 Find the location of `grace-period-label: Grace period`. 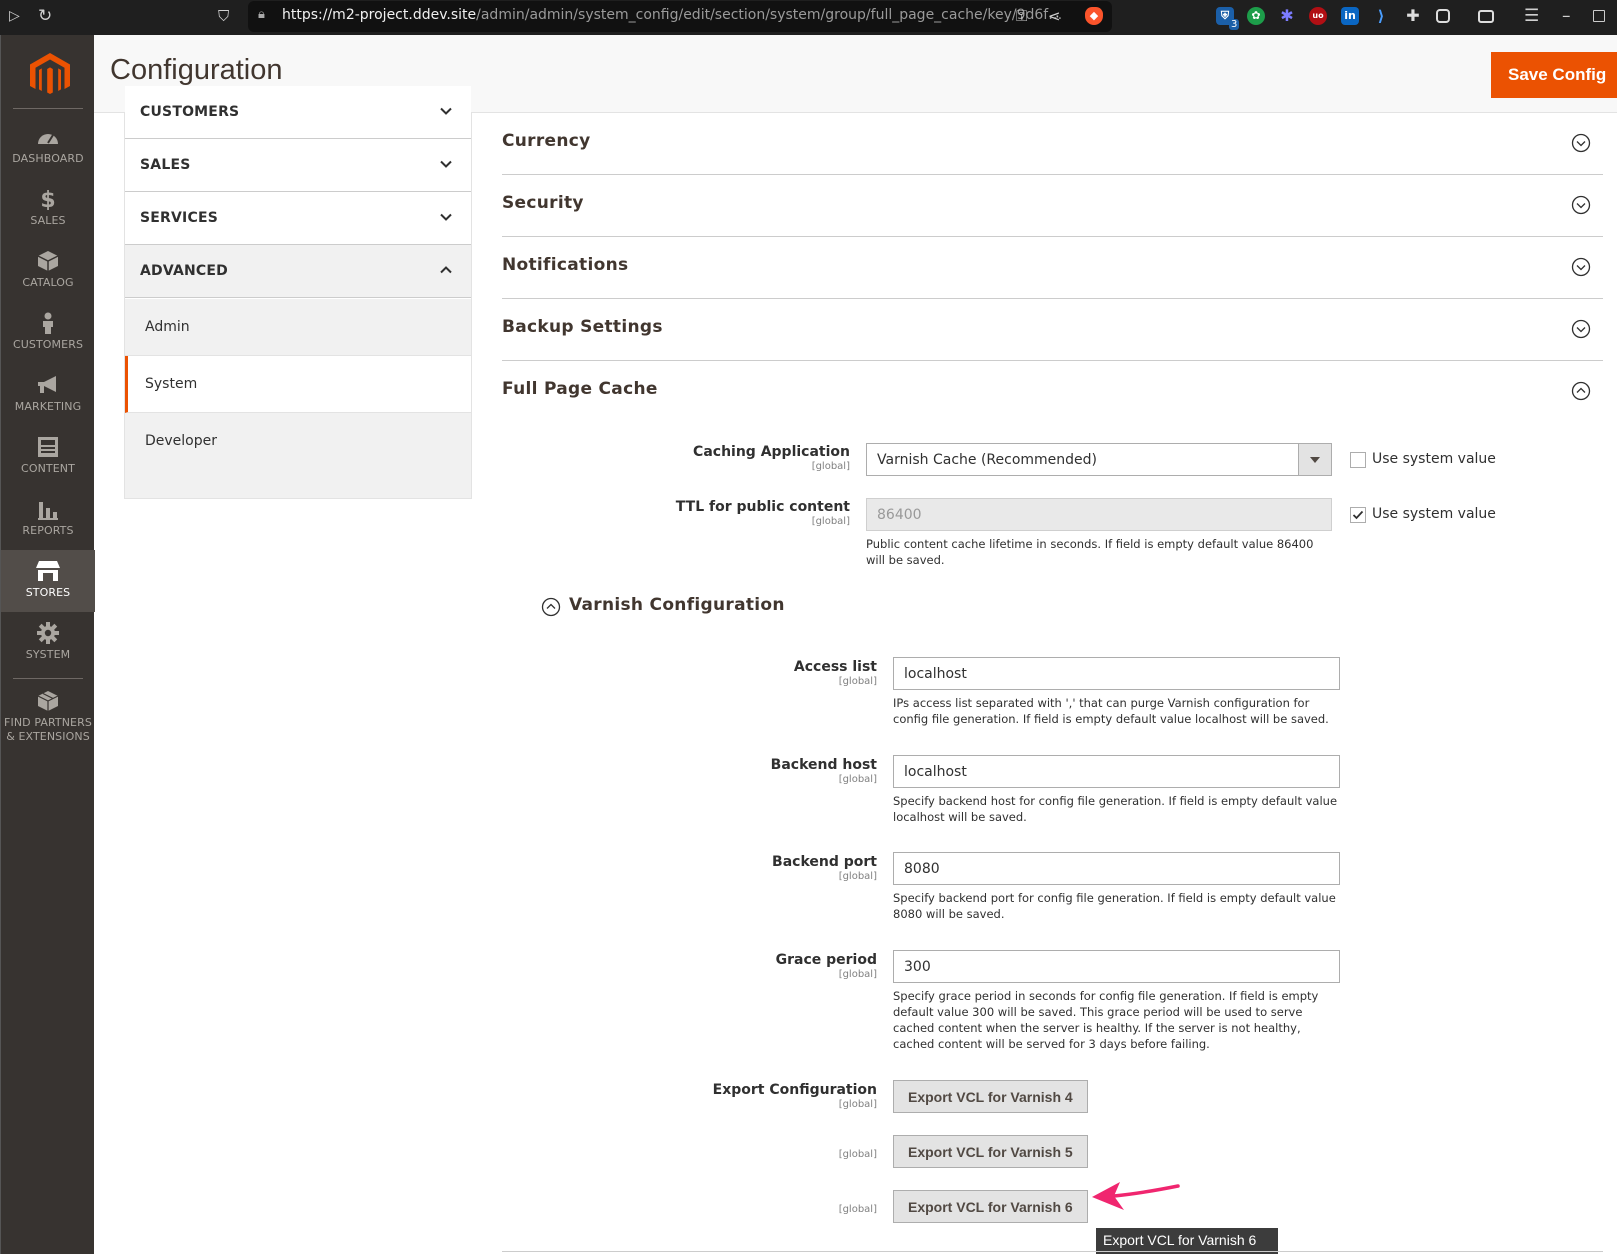

grace-period-label: Grace period is located at coordinates (826, 960).